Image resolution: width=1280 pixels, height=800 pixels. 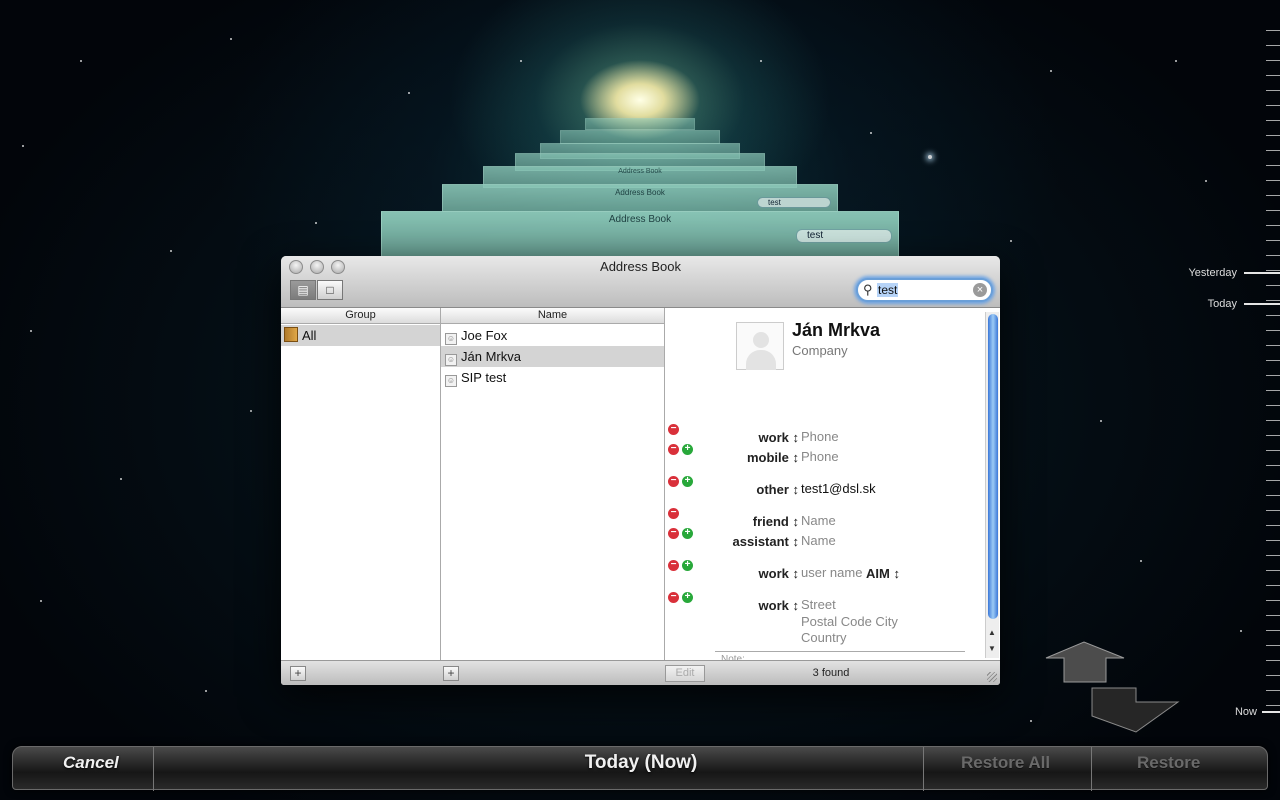 I want to click on timeline-label-now: Now, so click(x=1228, y=712).